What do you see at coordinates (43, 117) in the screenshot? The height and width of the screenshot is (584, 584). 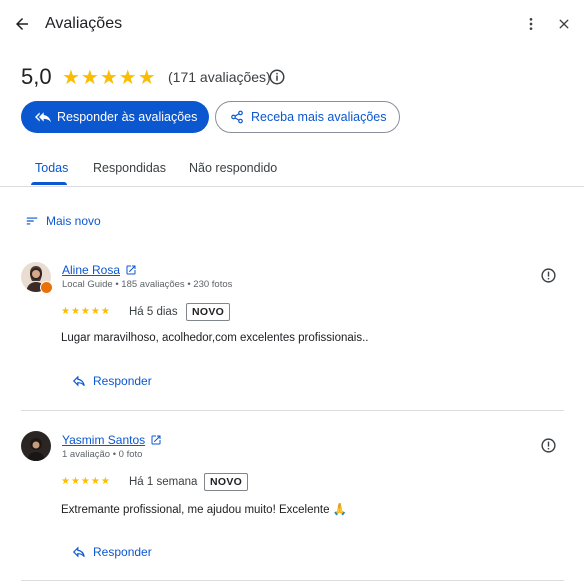 I see `reply-all-icon` at bounding box center [43, 117].